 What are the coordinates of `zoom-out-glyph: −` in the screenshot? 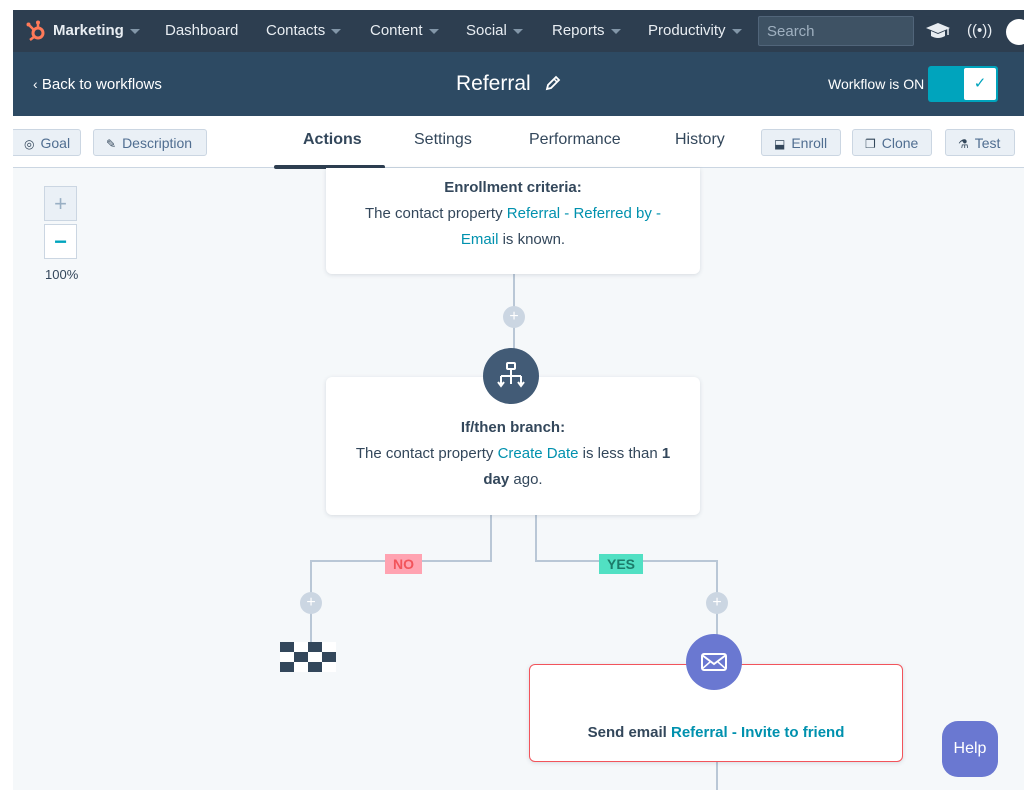 It's located at (60, 241).